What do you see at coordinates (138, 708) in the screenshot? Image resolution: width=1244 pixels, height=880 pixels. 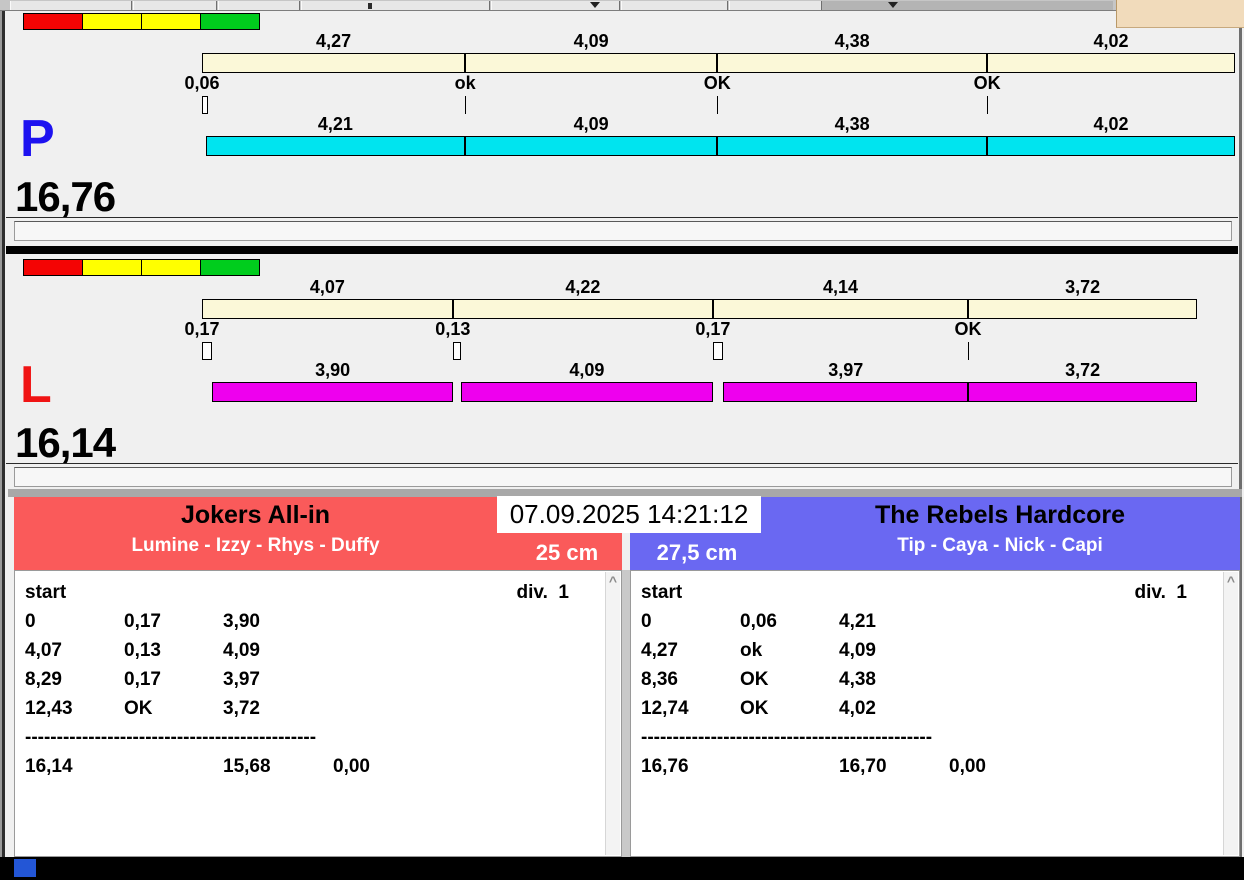 I see `score-cell: OK` at bounding box center [138, 708].